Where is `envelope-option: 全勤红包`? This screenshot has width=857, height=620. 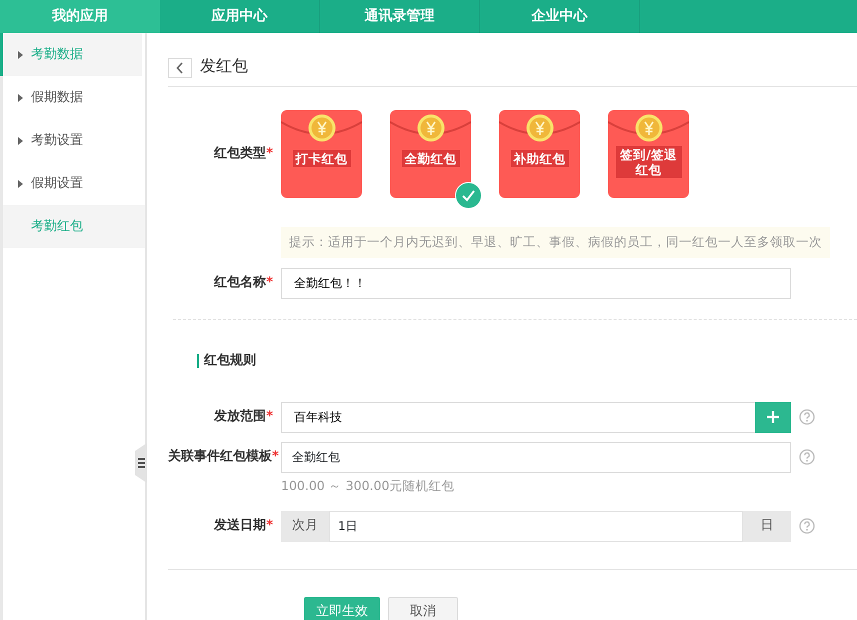
envelope-option: 全勤红包 is located at coordinates (430, 154).